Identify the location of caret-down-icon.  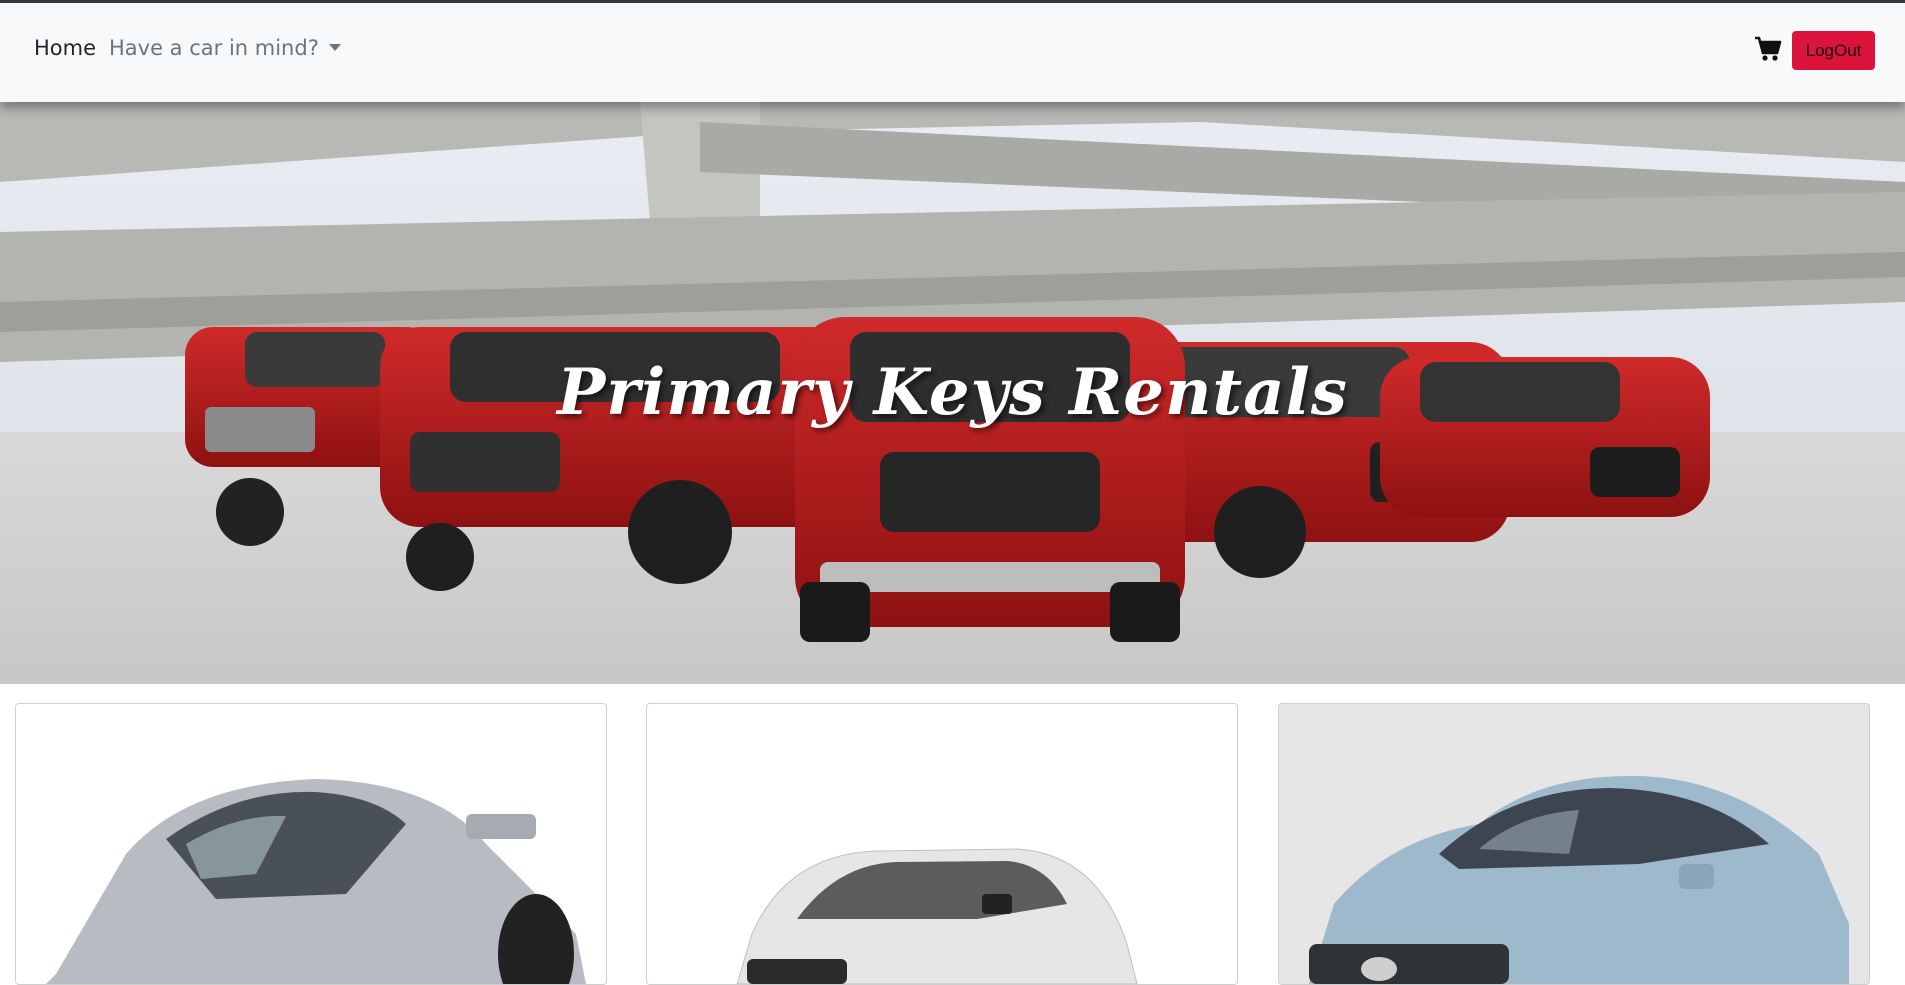
(334, 47).